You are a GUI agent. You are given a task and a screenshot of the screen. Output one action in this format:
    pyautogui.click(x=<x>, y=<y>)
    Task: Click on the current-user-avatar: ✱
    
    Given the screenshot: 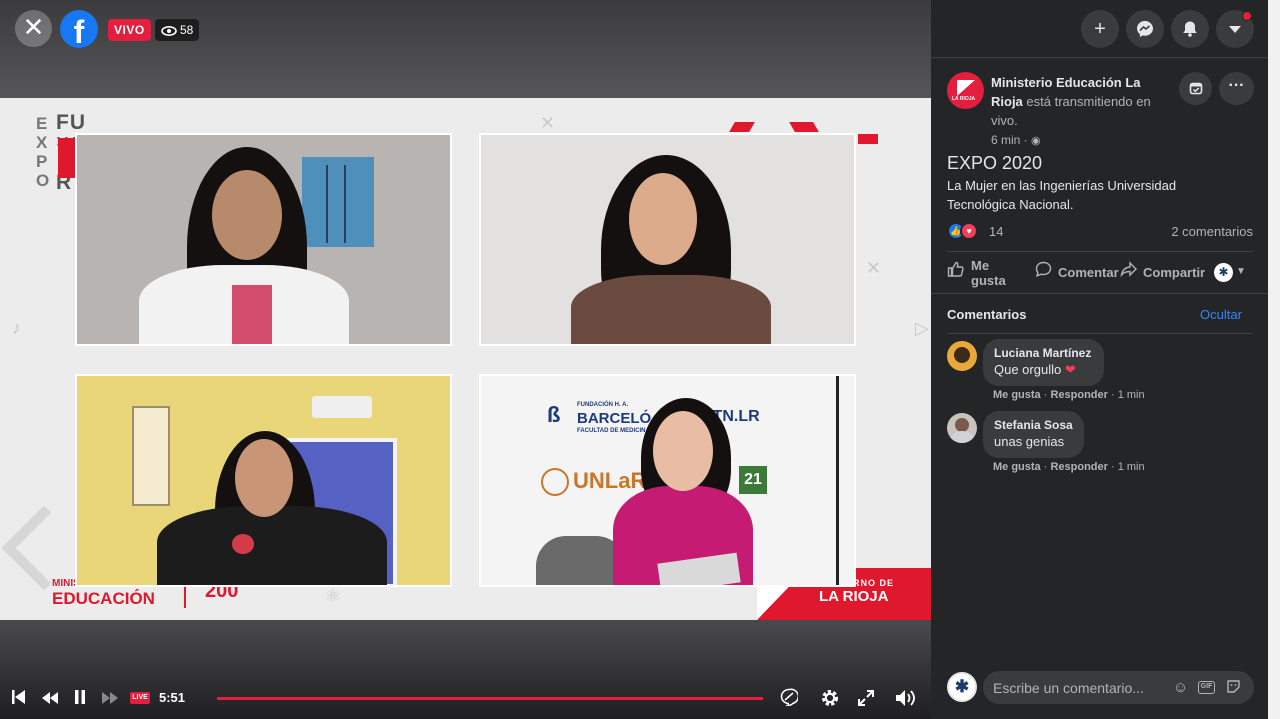 What is the action you would take?
    pyautogui.click(x=962, y=687)
    